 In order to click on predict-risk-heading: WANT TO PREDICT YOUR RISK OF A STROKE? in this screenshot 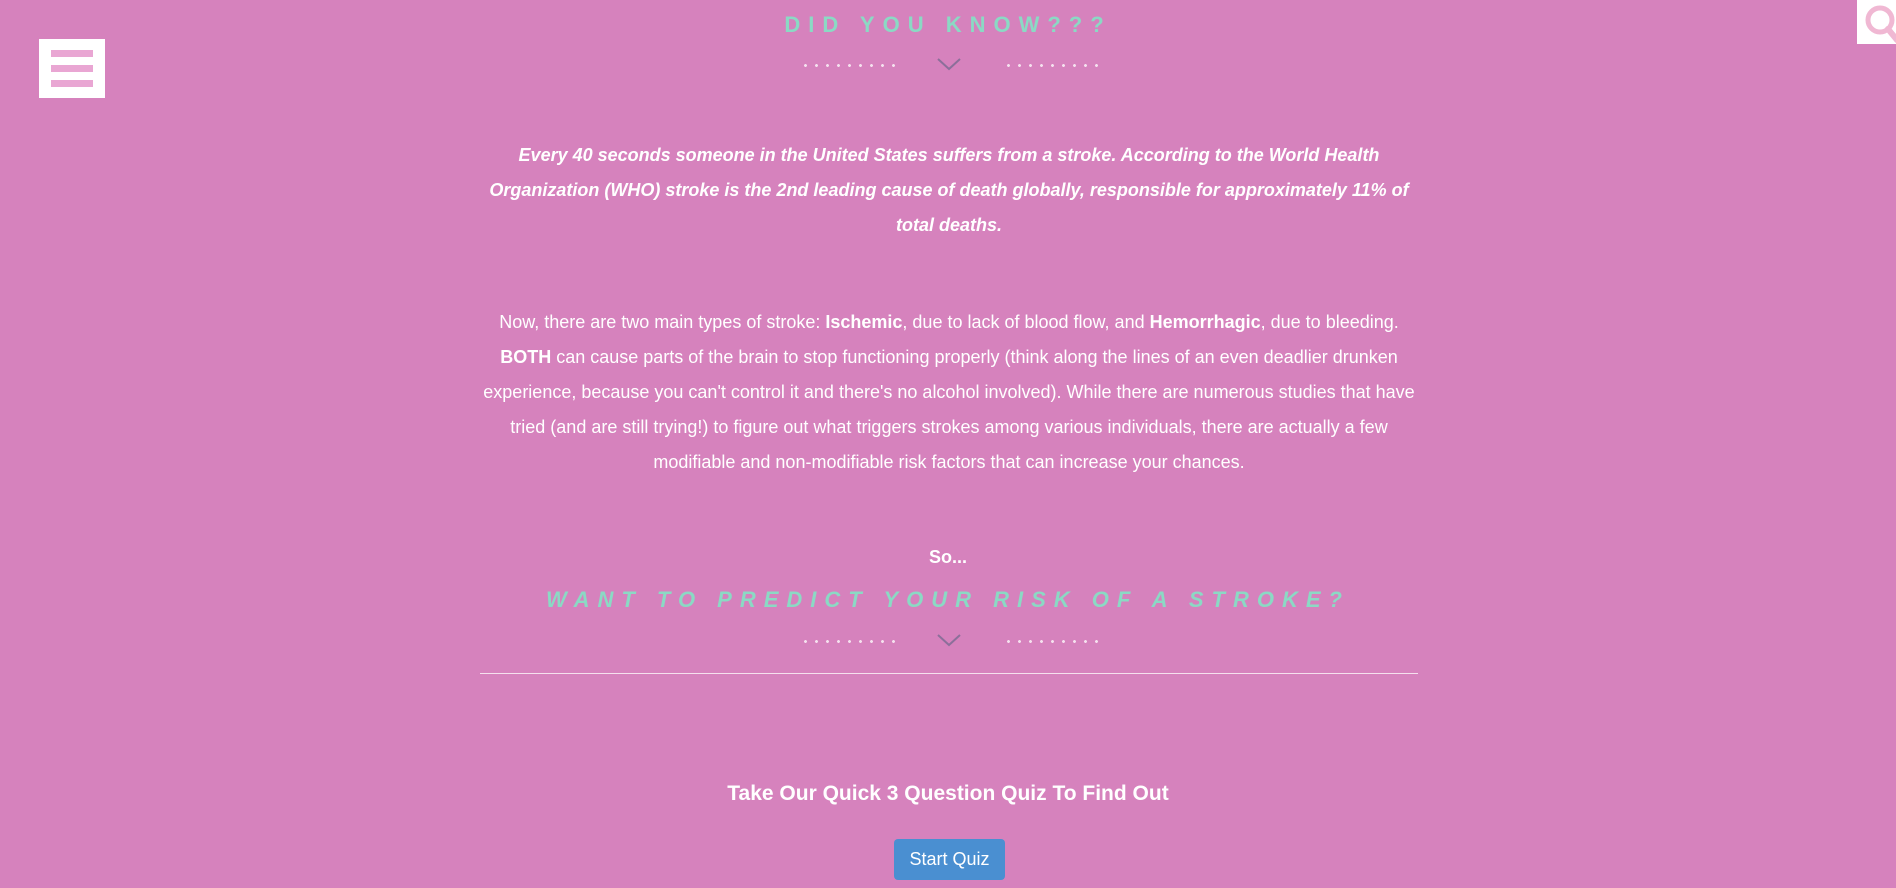, I will do `click(948, 599)`.